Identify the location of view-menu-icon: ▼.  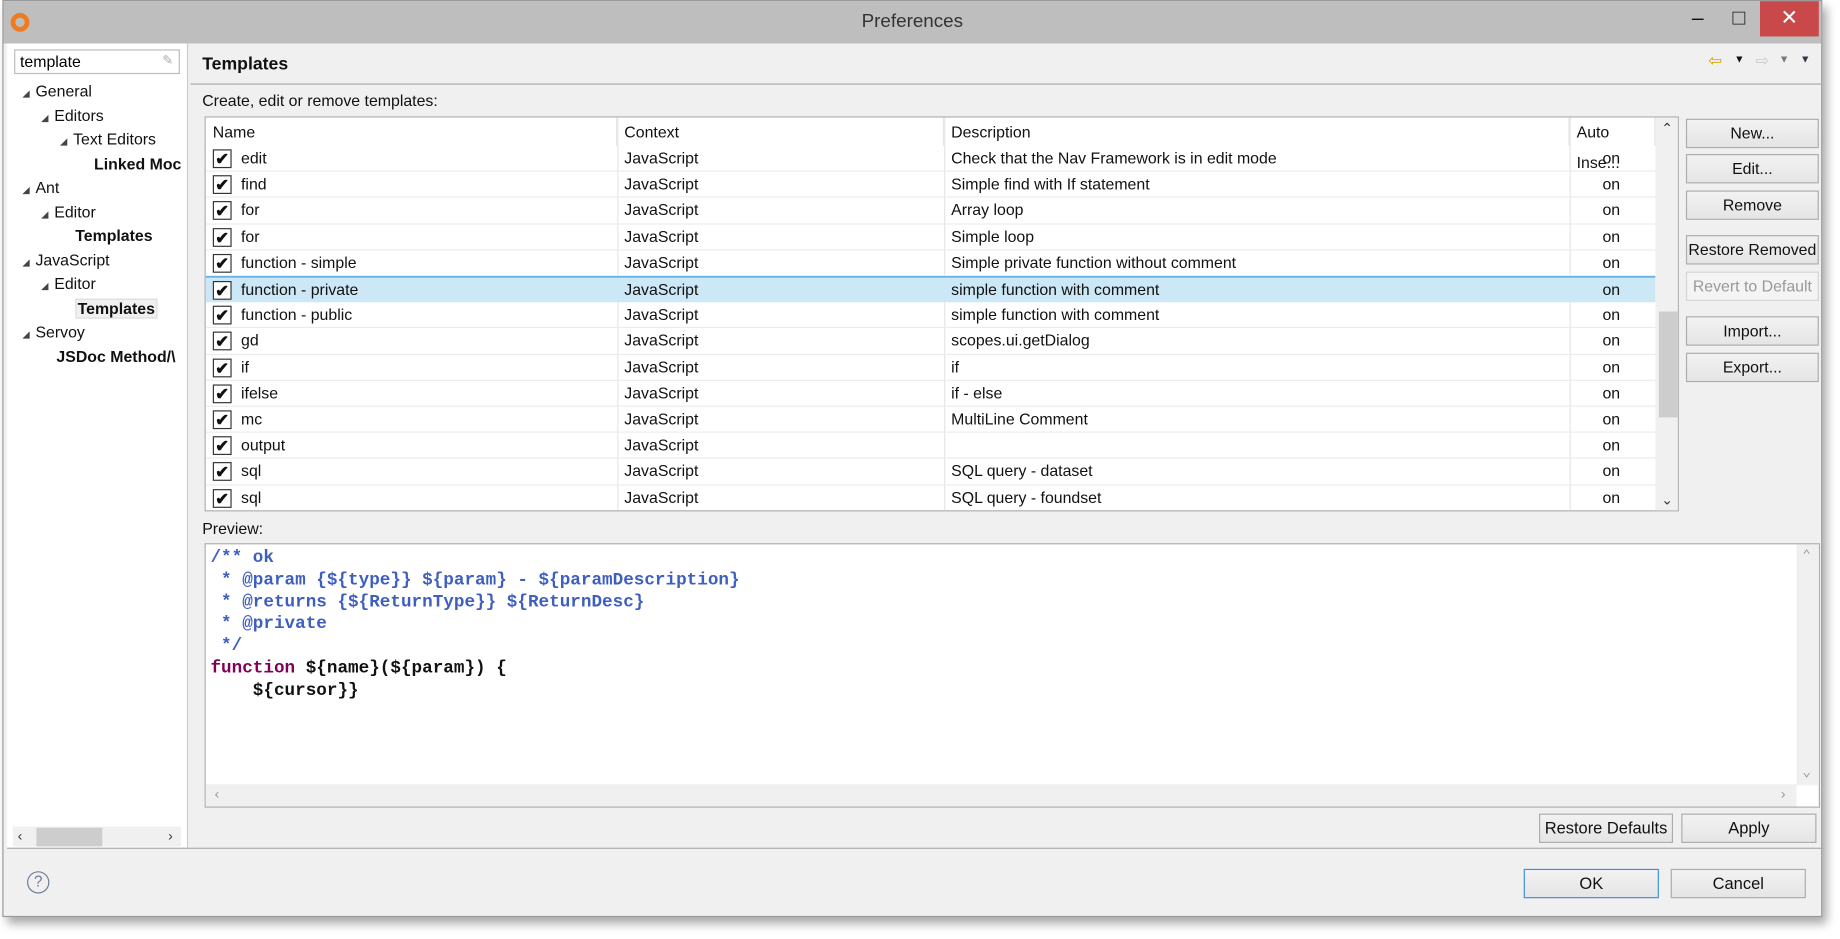
(1805, 59).